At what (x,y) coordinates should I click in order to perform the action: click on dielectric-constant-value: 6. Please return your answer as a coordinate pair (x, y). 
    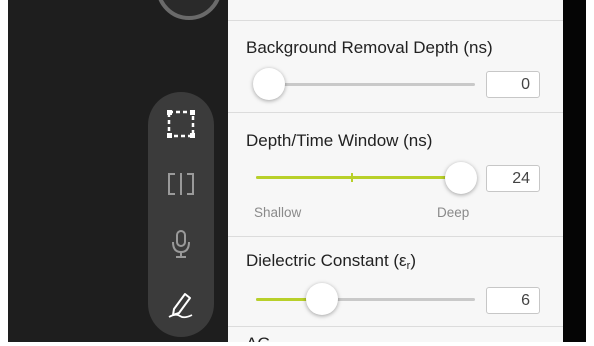
    Looking at the image, I should click on (513, 300).